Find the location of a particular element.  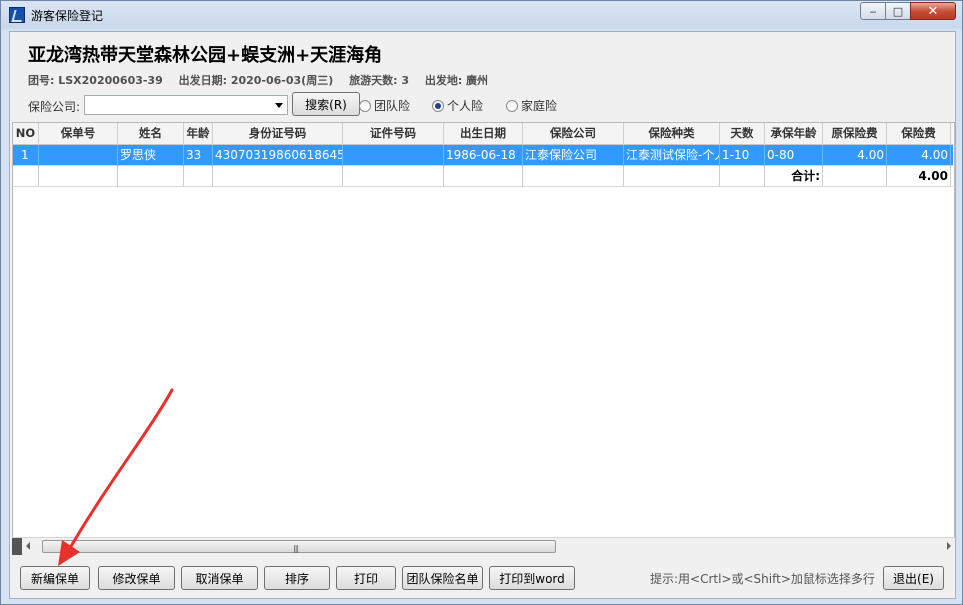

tour-days: 旅游天数: 3 is located at coordinates (379, 80).